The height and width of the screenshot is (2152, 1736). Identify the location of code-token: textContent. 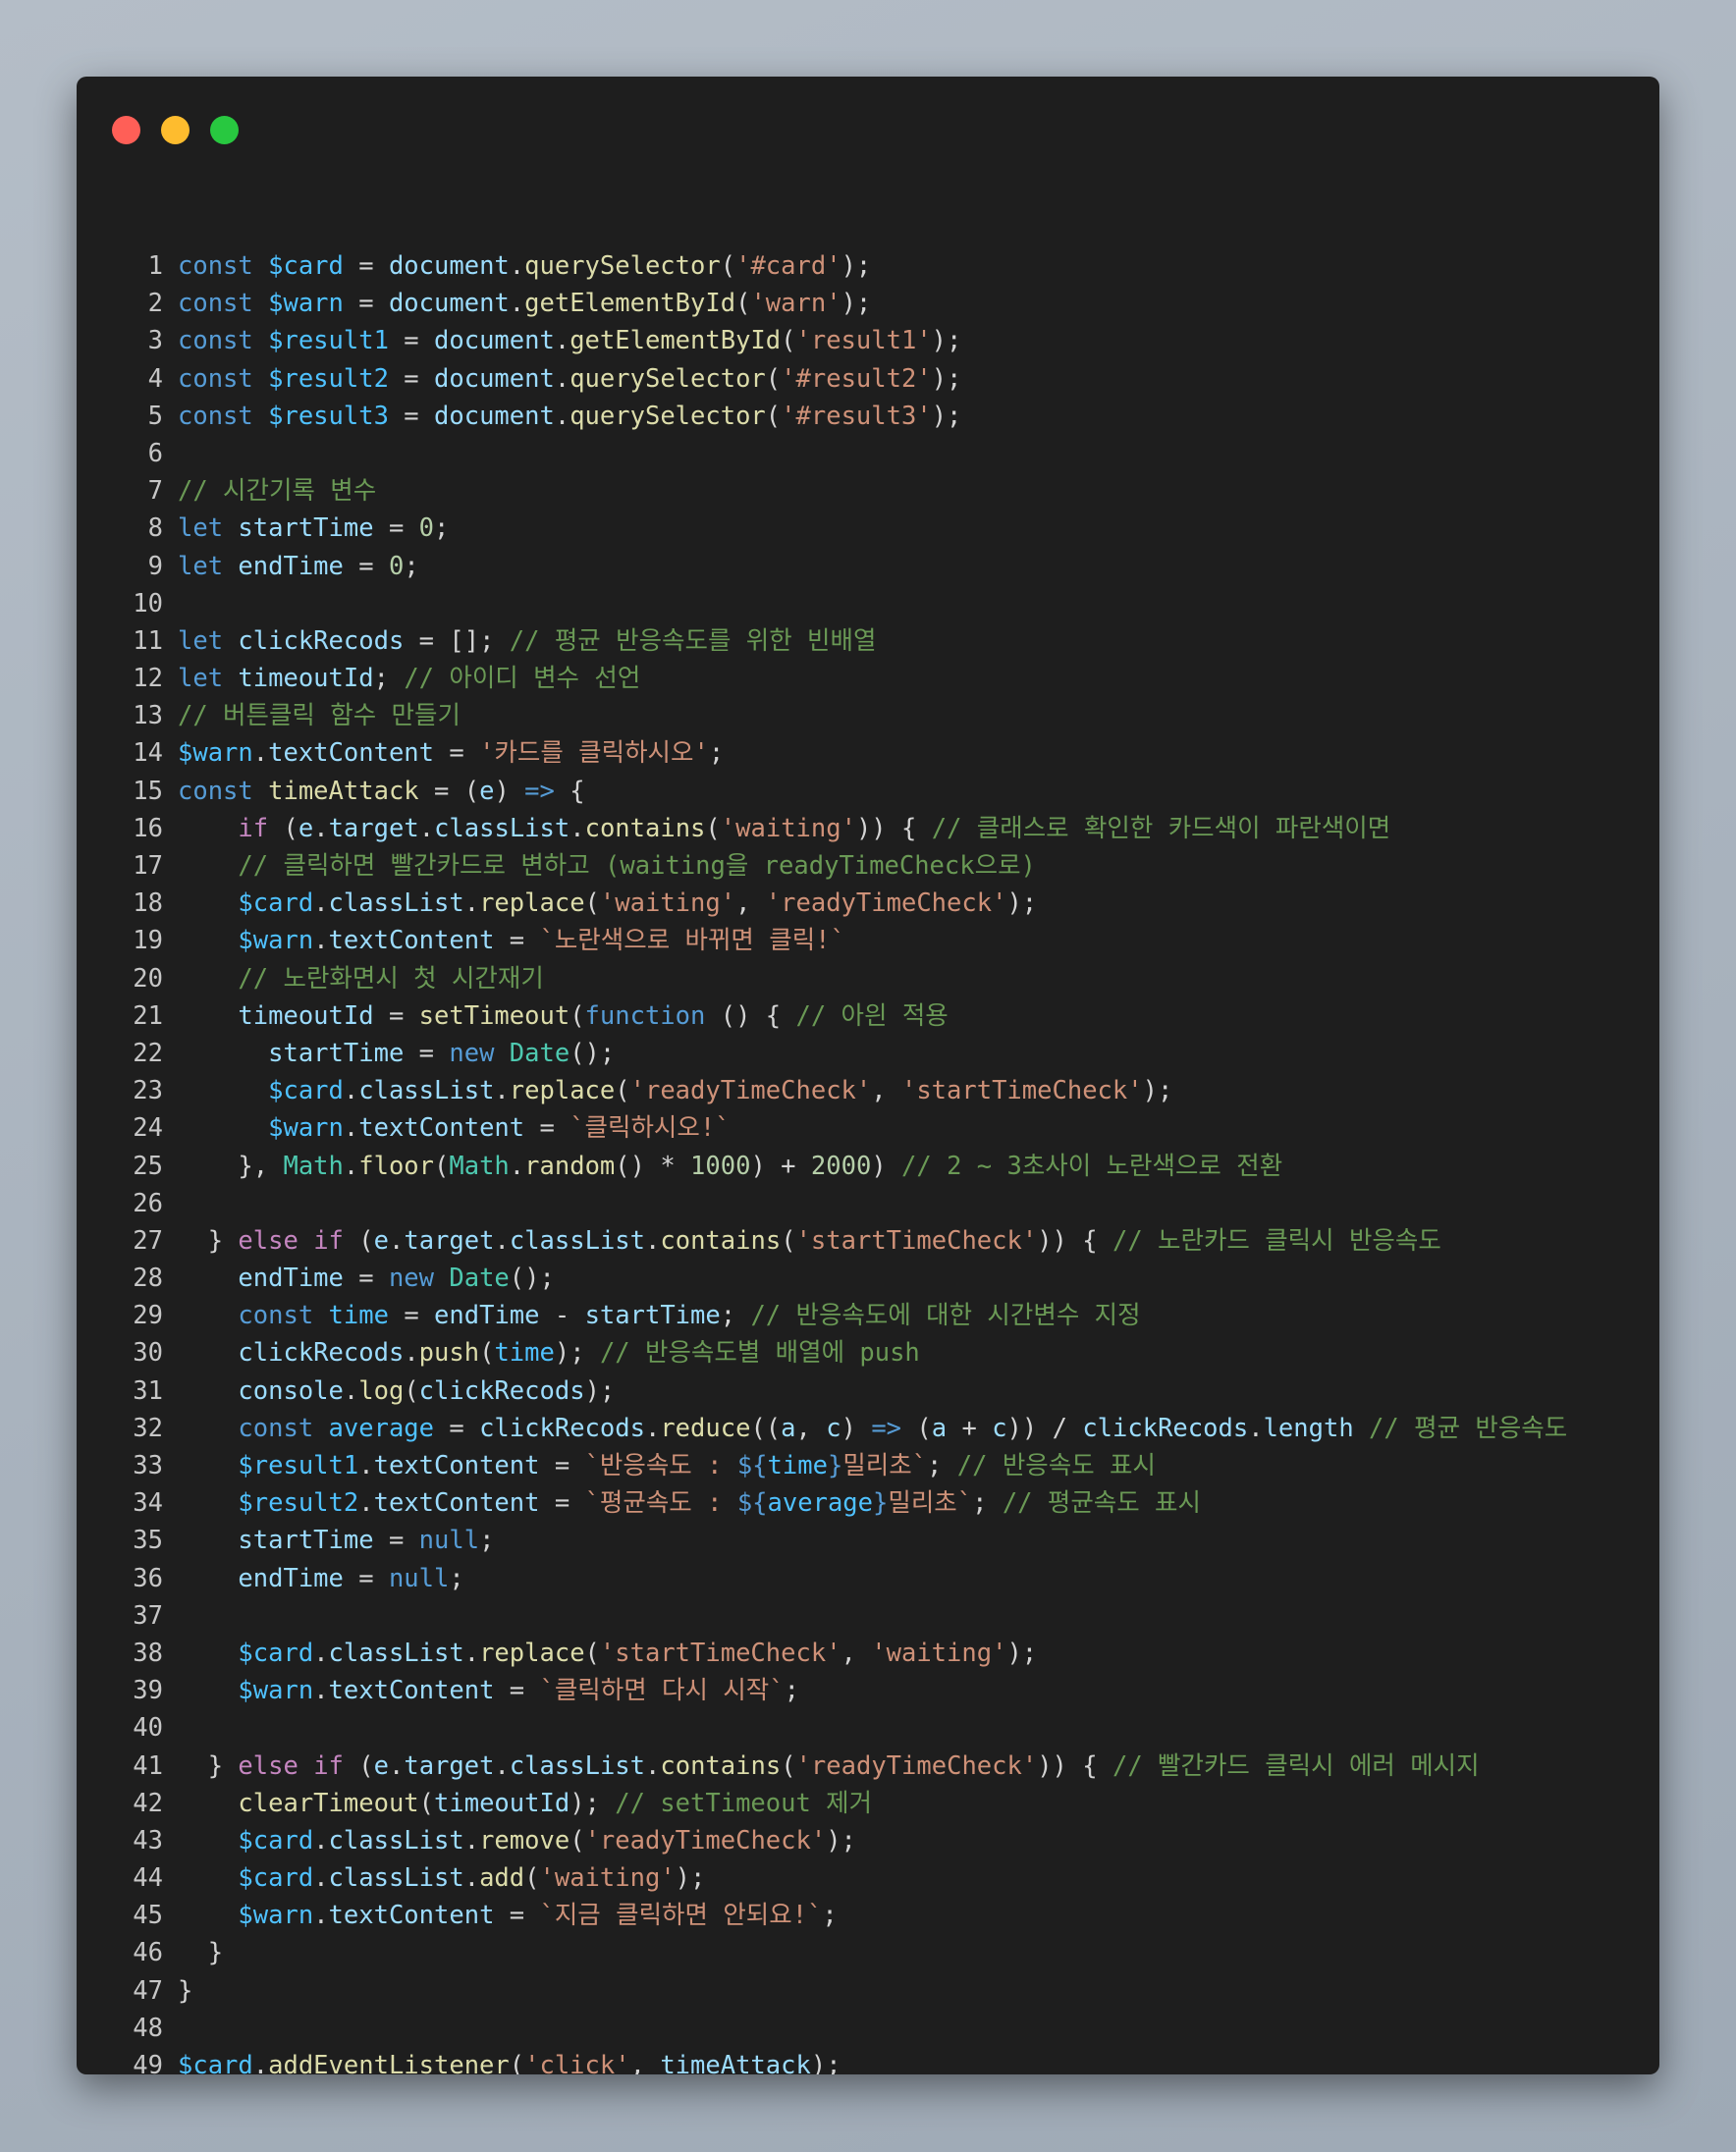
(411, 1691).